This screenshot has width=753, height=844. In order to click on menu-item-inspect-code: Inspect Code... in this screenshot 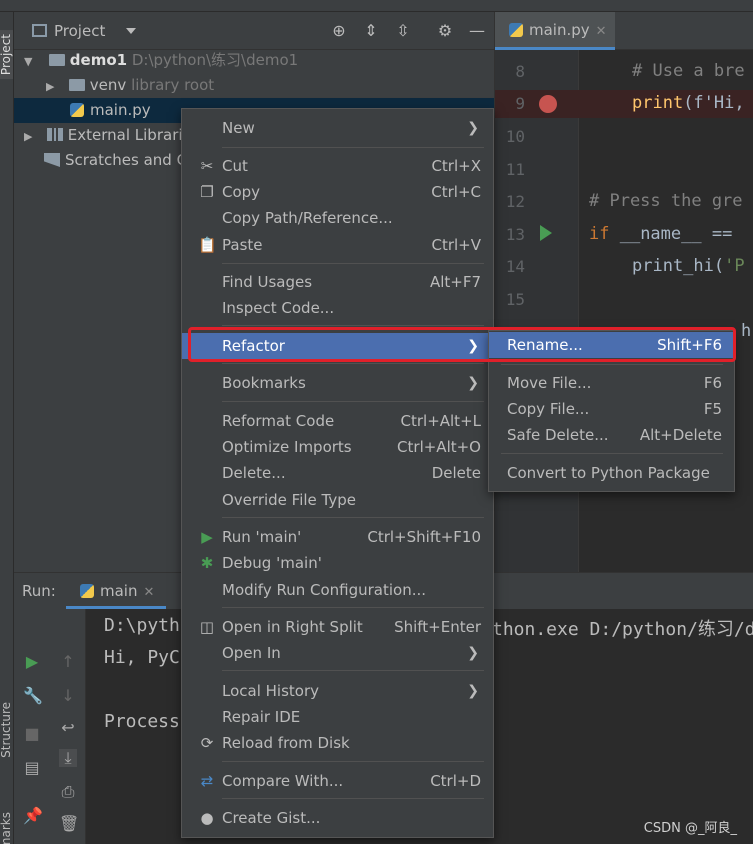, I will do `click(337, 308)`.